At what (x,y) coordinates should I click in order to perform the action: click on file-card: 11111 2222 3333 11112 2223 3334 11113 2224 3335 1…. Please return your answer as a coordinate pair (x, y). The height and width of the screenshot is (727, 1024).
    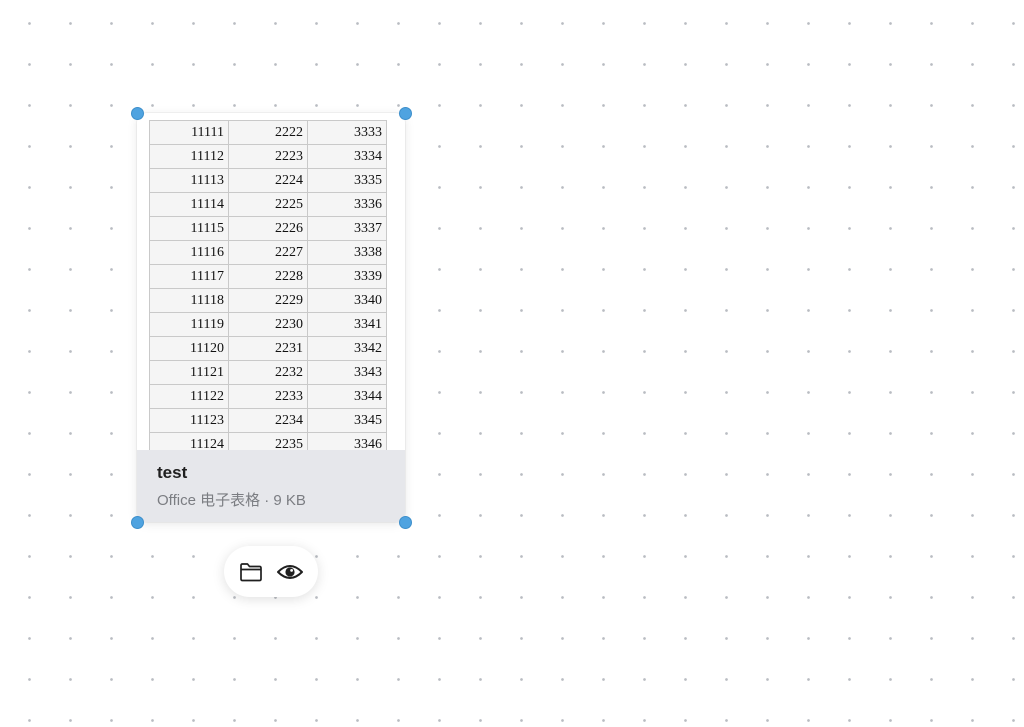
    Looking at the image, I should click on (271, 317).